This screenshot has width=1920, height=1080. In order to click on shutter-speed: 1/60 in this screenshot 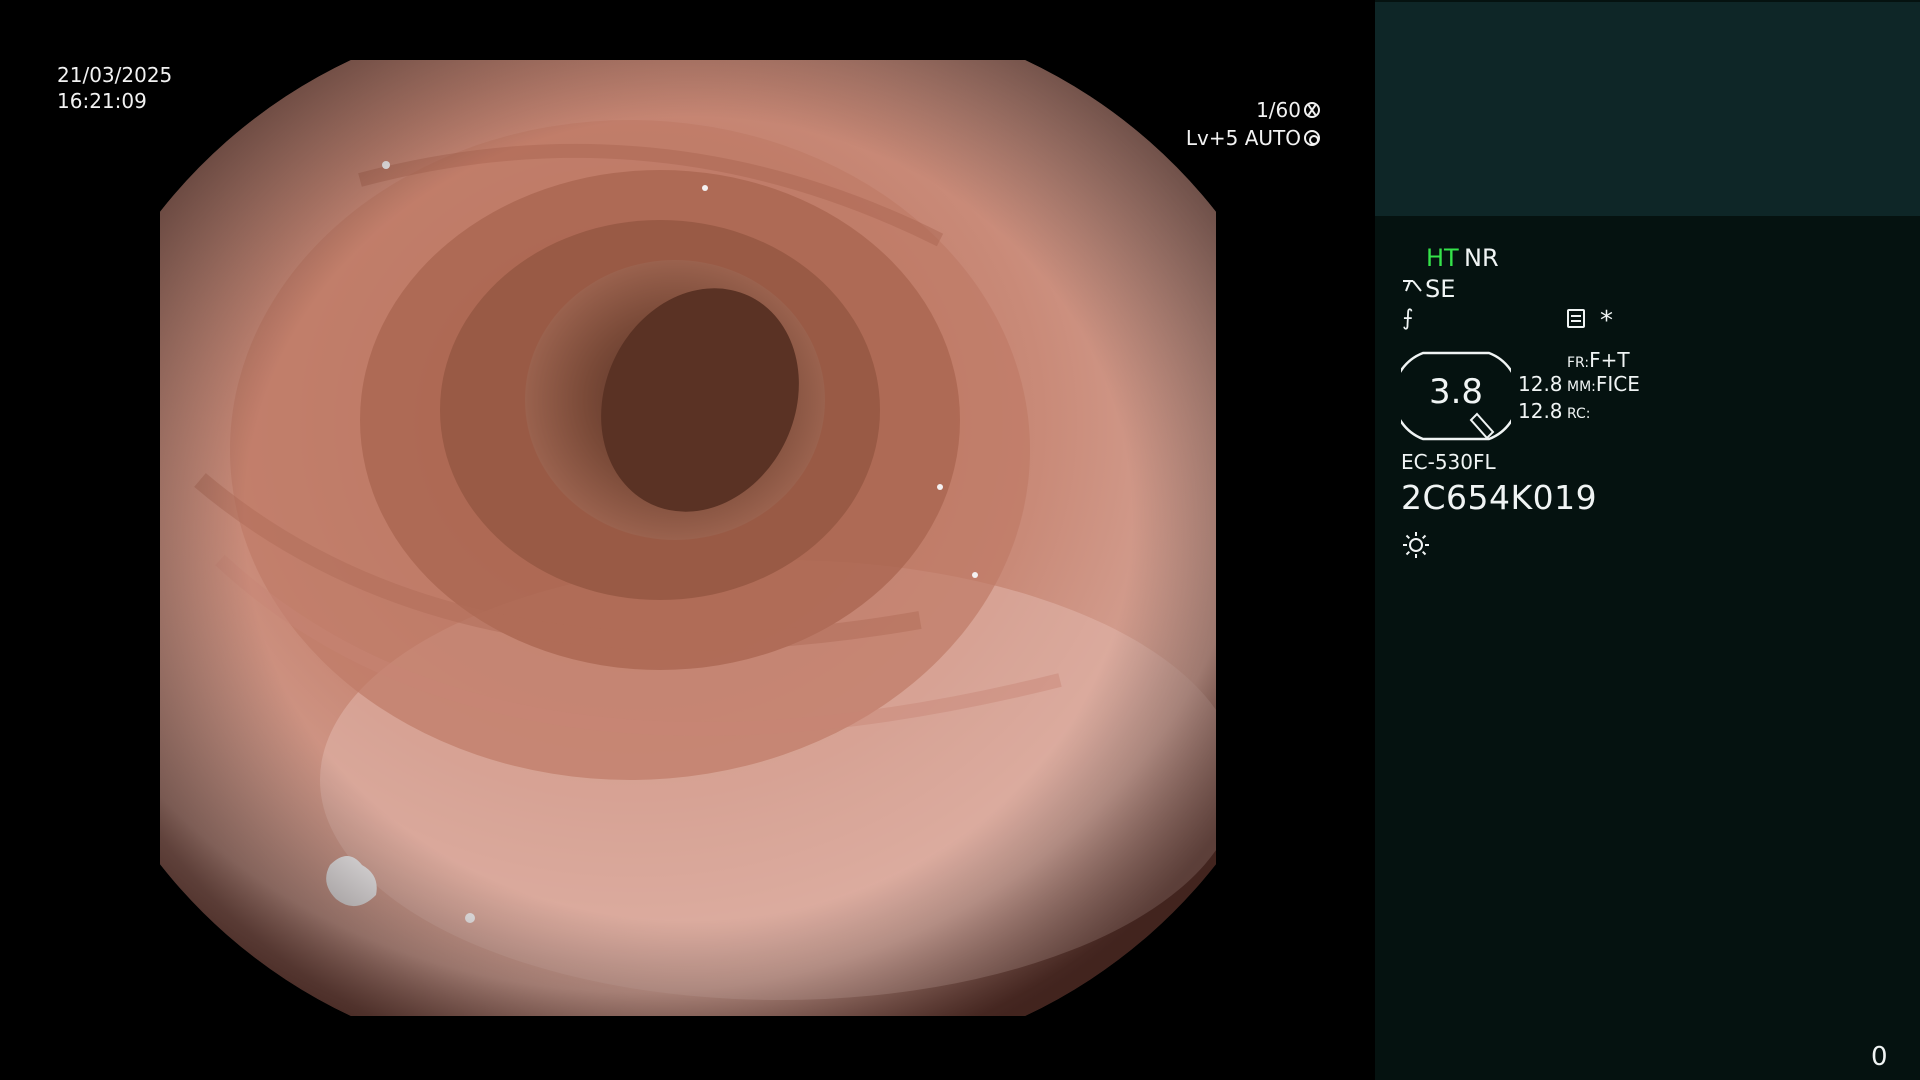, I will do `click(1278, 110)`.